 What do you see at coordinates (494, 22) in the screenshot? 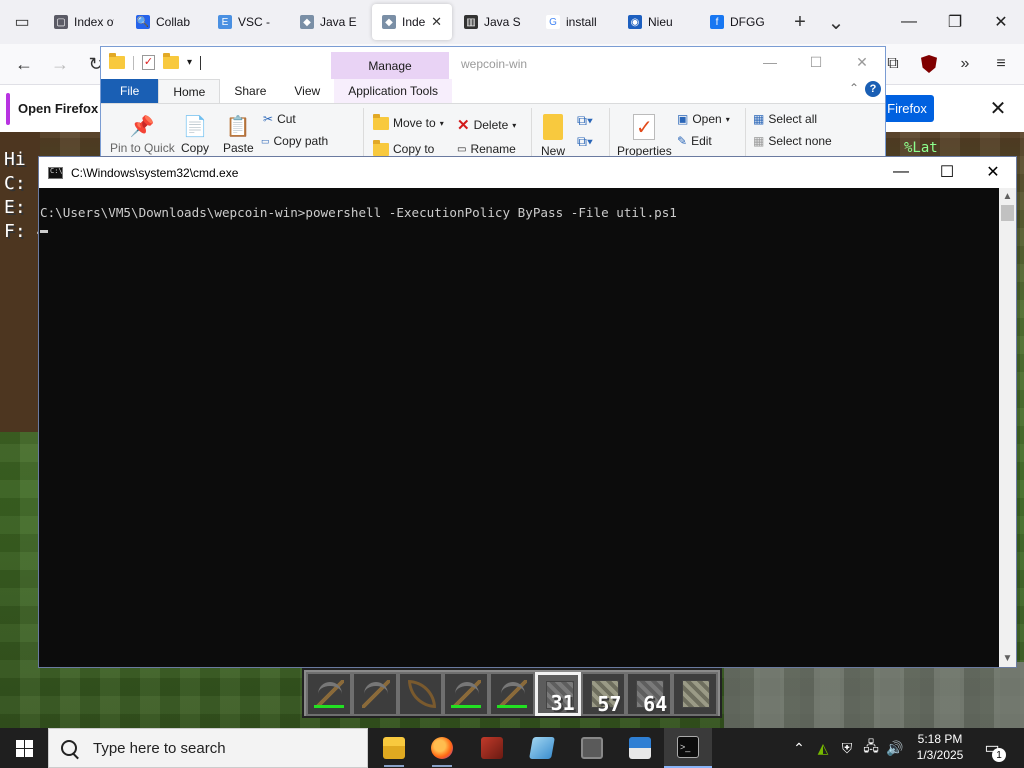
I see `browser-tab: ▥ Java S` at bounding box center [494, 22].